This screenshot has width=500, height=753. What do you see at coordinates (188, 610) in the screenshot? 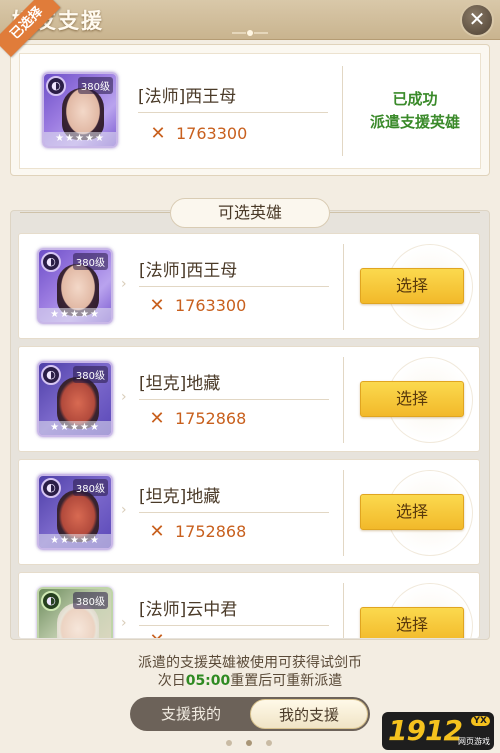
I see `hero-name: [法师]云中君` at bounding box center [188, 610].